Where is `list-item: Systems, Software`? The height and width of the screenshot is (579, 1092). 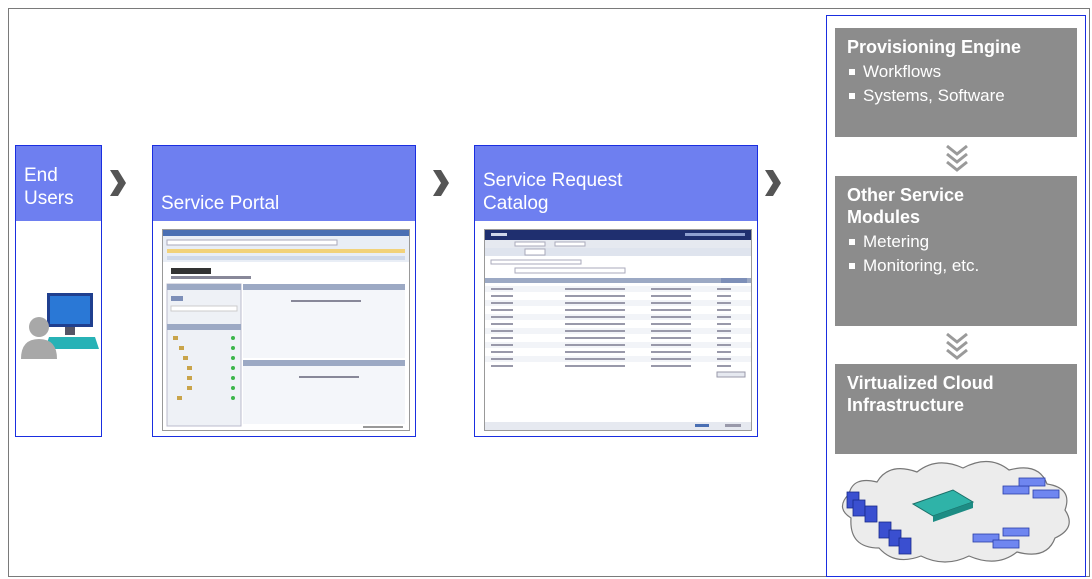 list-item: Systems, Software is located at coordinates (956, 96).